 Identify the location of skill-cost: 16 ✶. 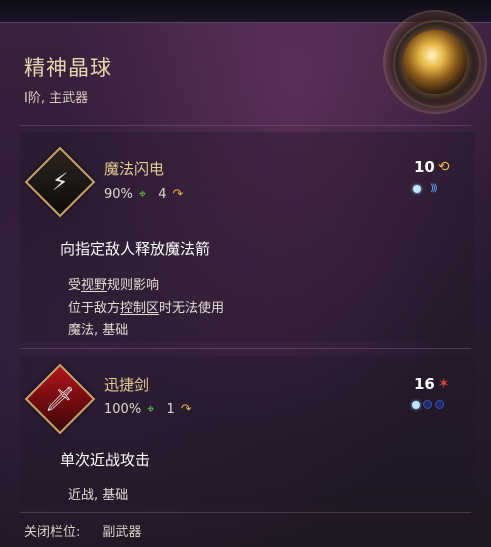
(432, 384).